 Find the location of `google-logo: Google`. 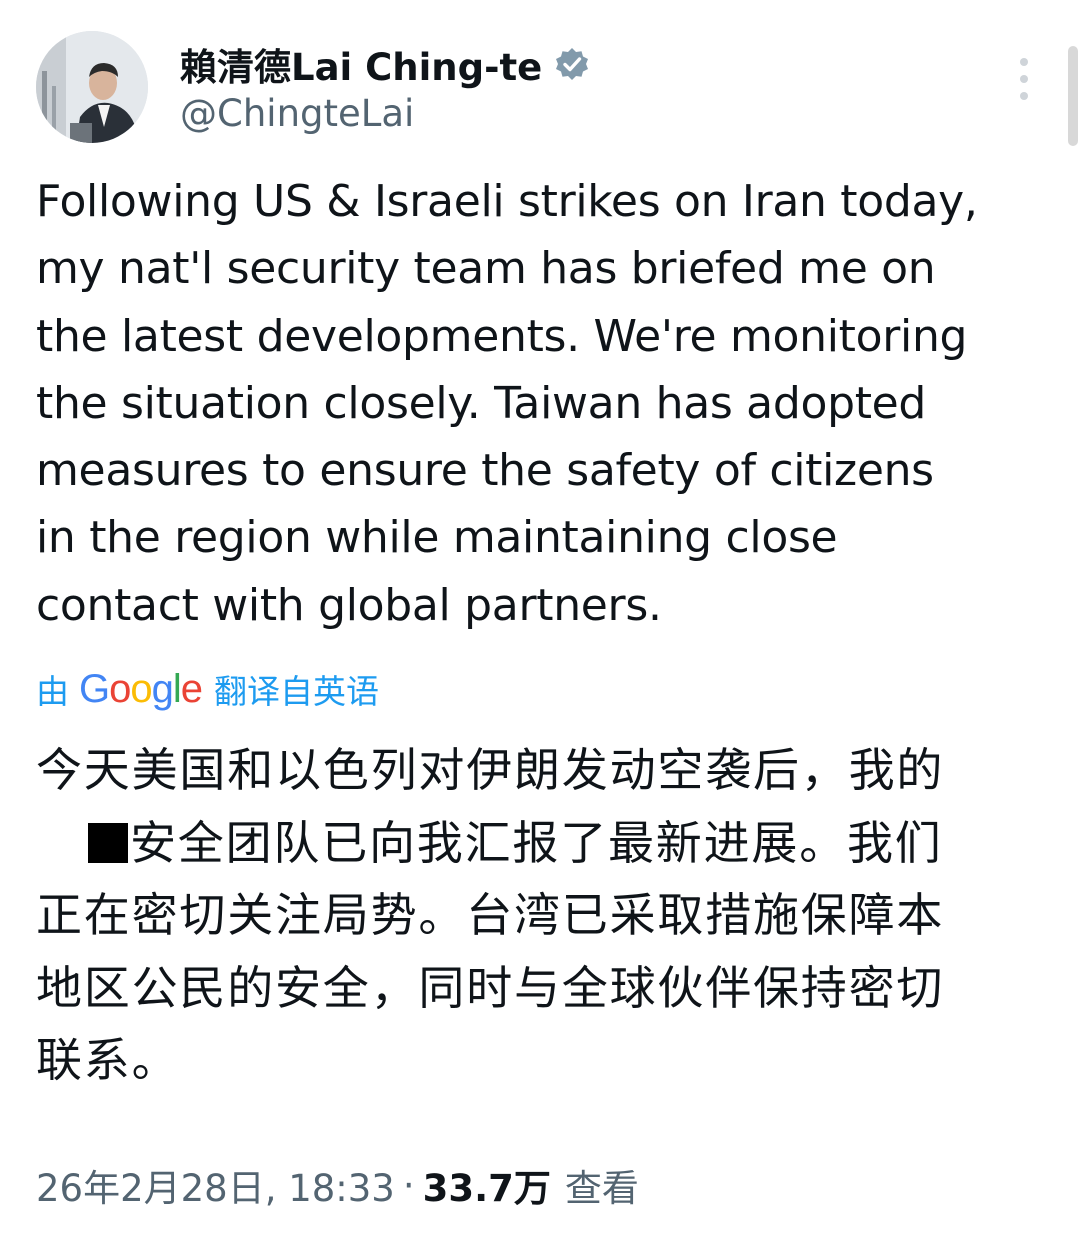

google-logo: Google is located at coordinates (141, 688).